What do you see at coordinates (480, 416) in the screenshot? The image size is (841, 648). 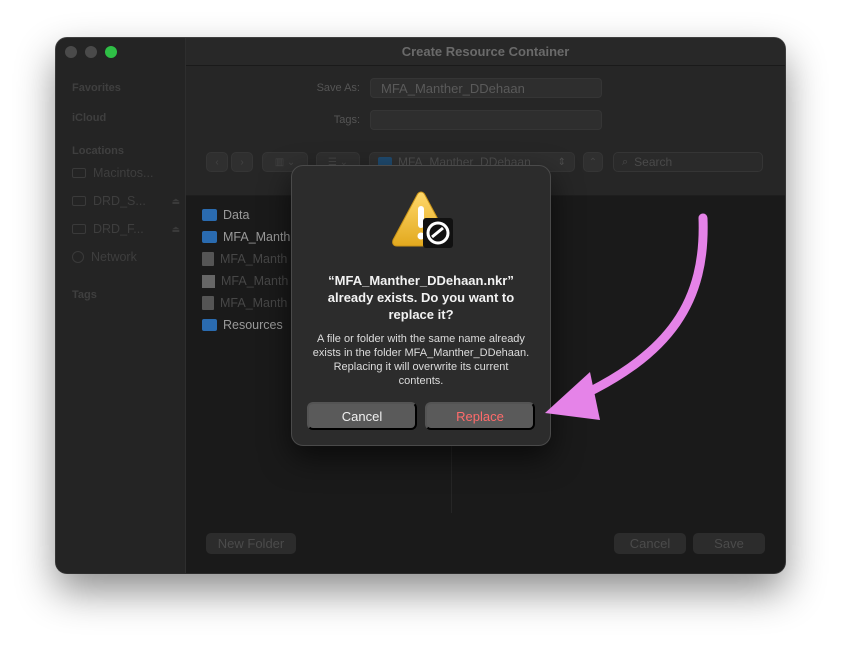 I see `dialog-replace-button: Replace` at bounding box center [480, 416].